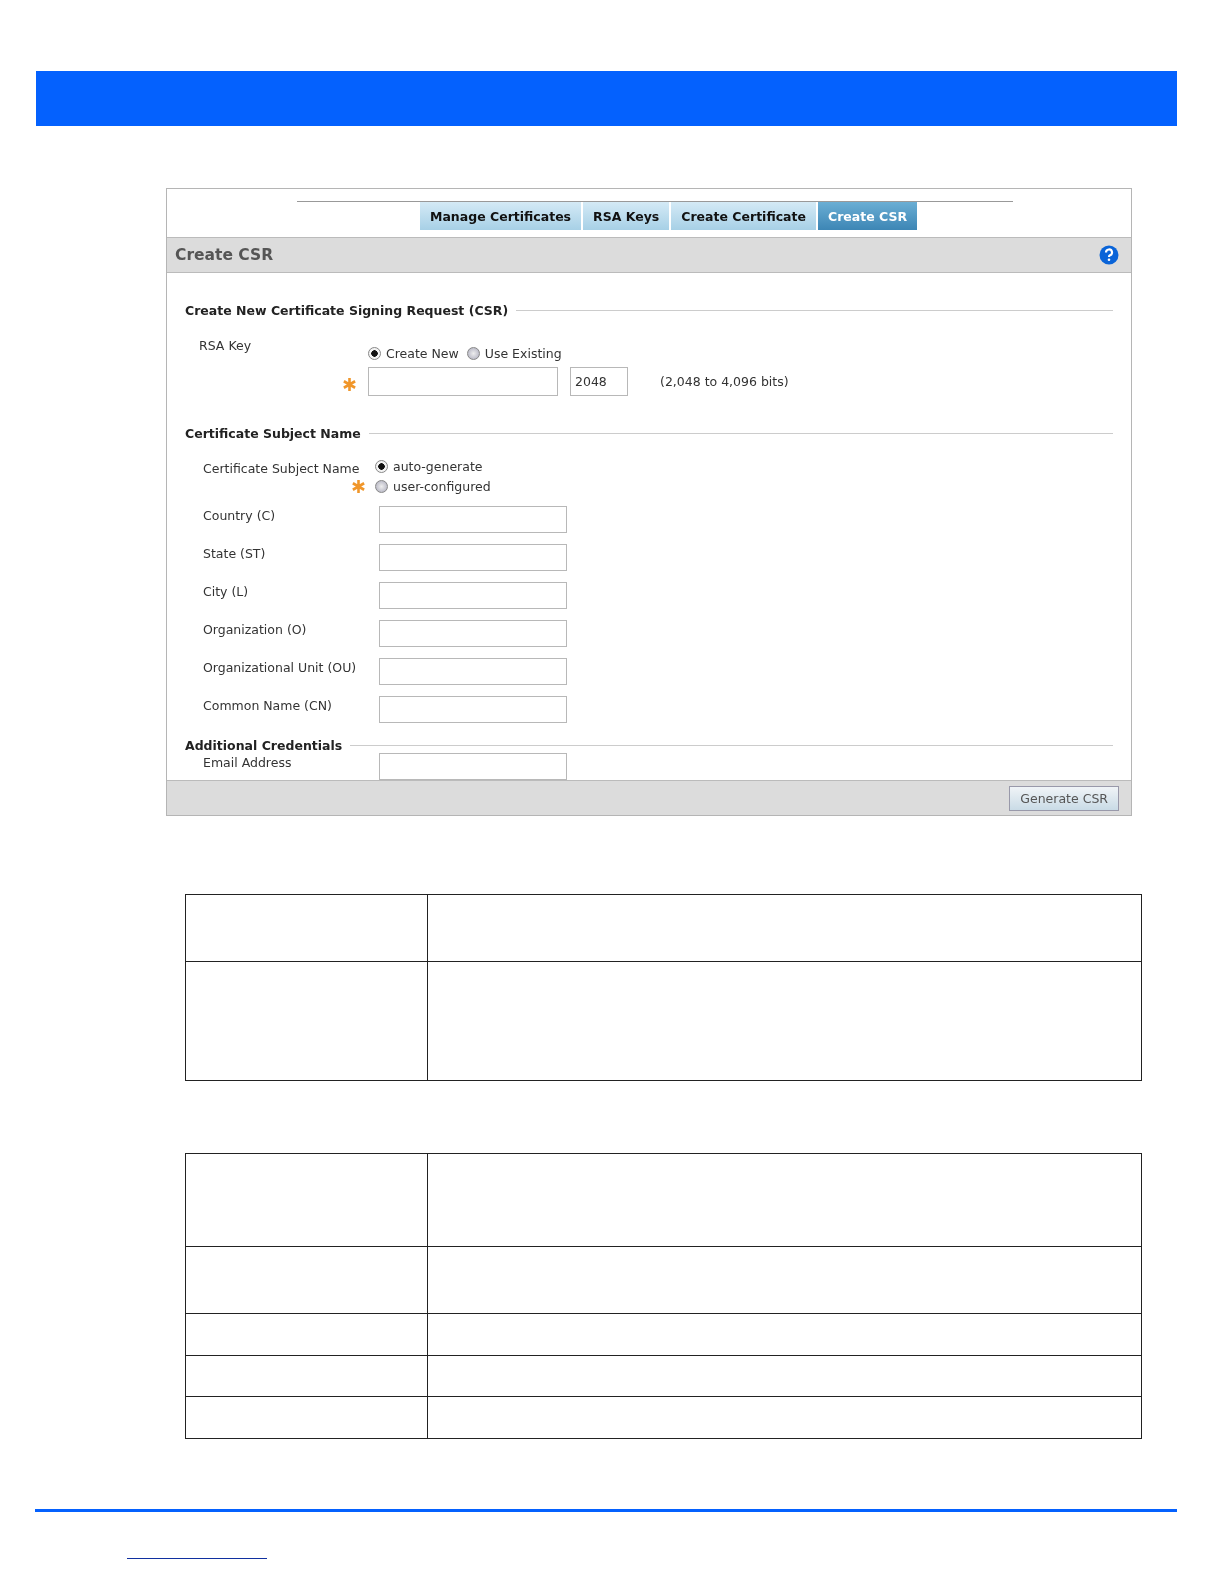 This screenshot has width=1224, height=1584. What do you see at coordinates (743, 216) in the screenshot?
I see `tab: Create Certificate` at bounding box center [743, 216].